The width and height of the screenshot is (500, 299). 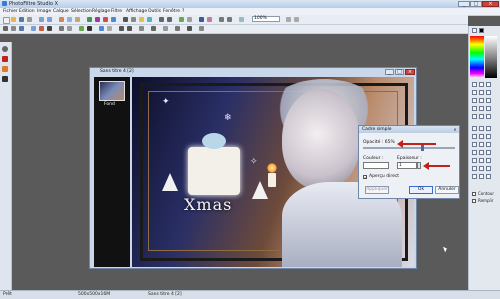 What do you see at coordinates (113, 19) in the screenshot?
I see `blue-icon` at bounding box center [113, 19].